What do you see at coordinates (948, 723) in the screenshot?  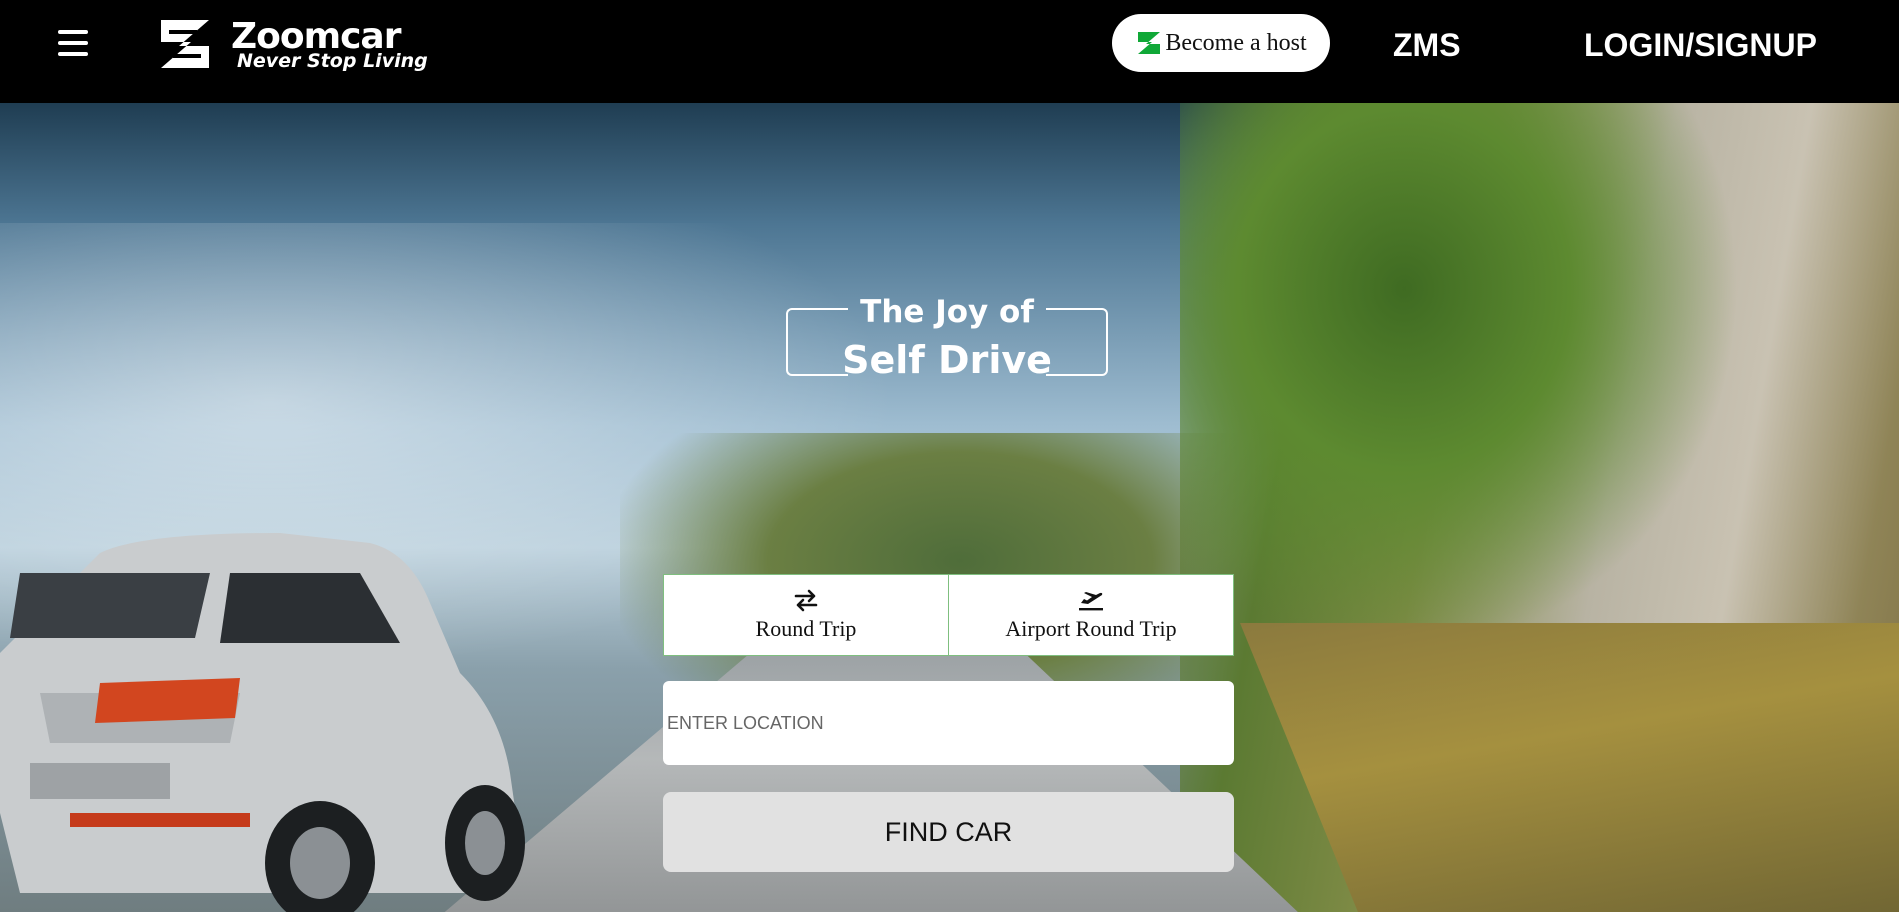 I see `location-input` at bounding box center [948, 723].